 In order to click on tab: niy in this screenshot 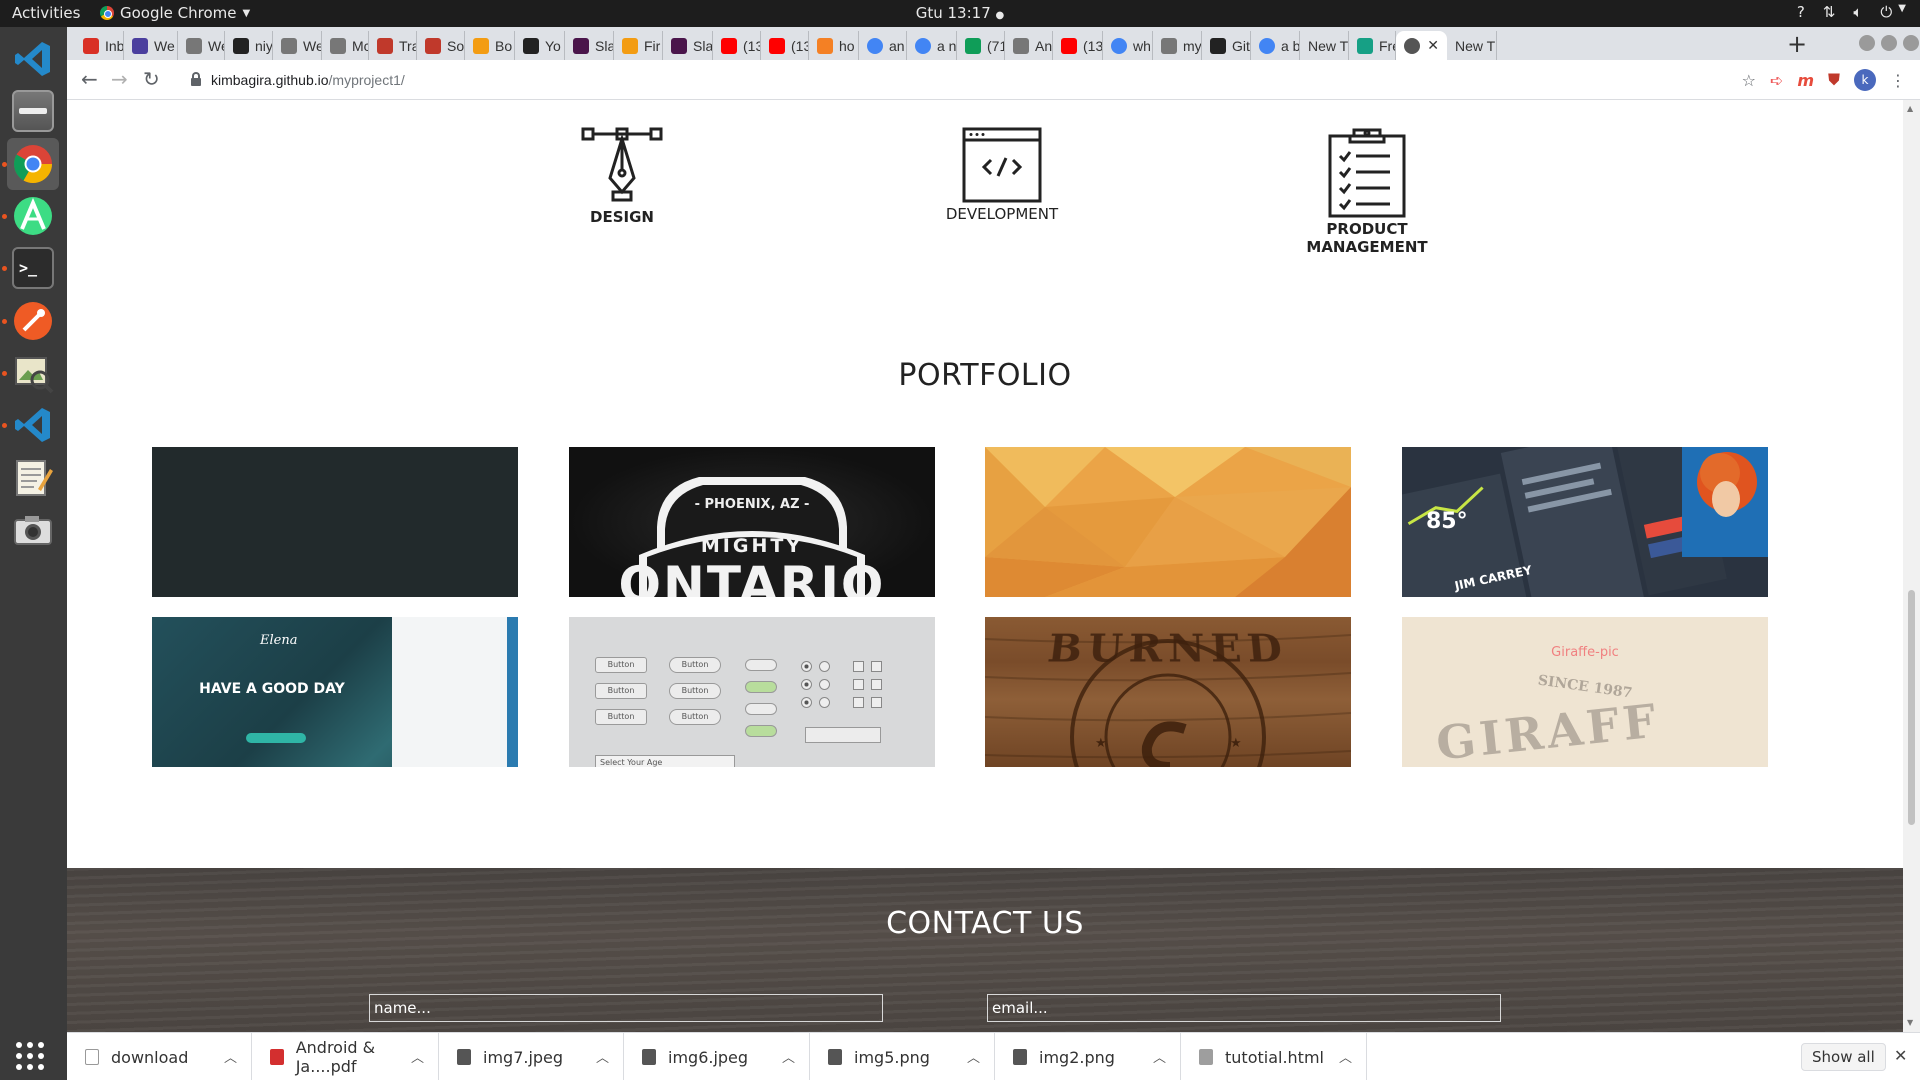, I will do `click(249, 45)`.